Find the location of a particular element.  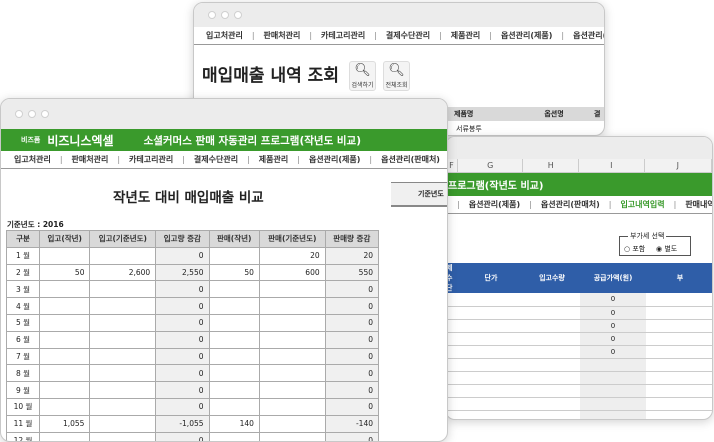

vat-exclude-radio: ◉ 별도 is located at coordinates (666, 249).